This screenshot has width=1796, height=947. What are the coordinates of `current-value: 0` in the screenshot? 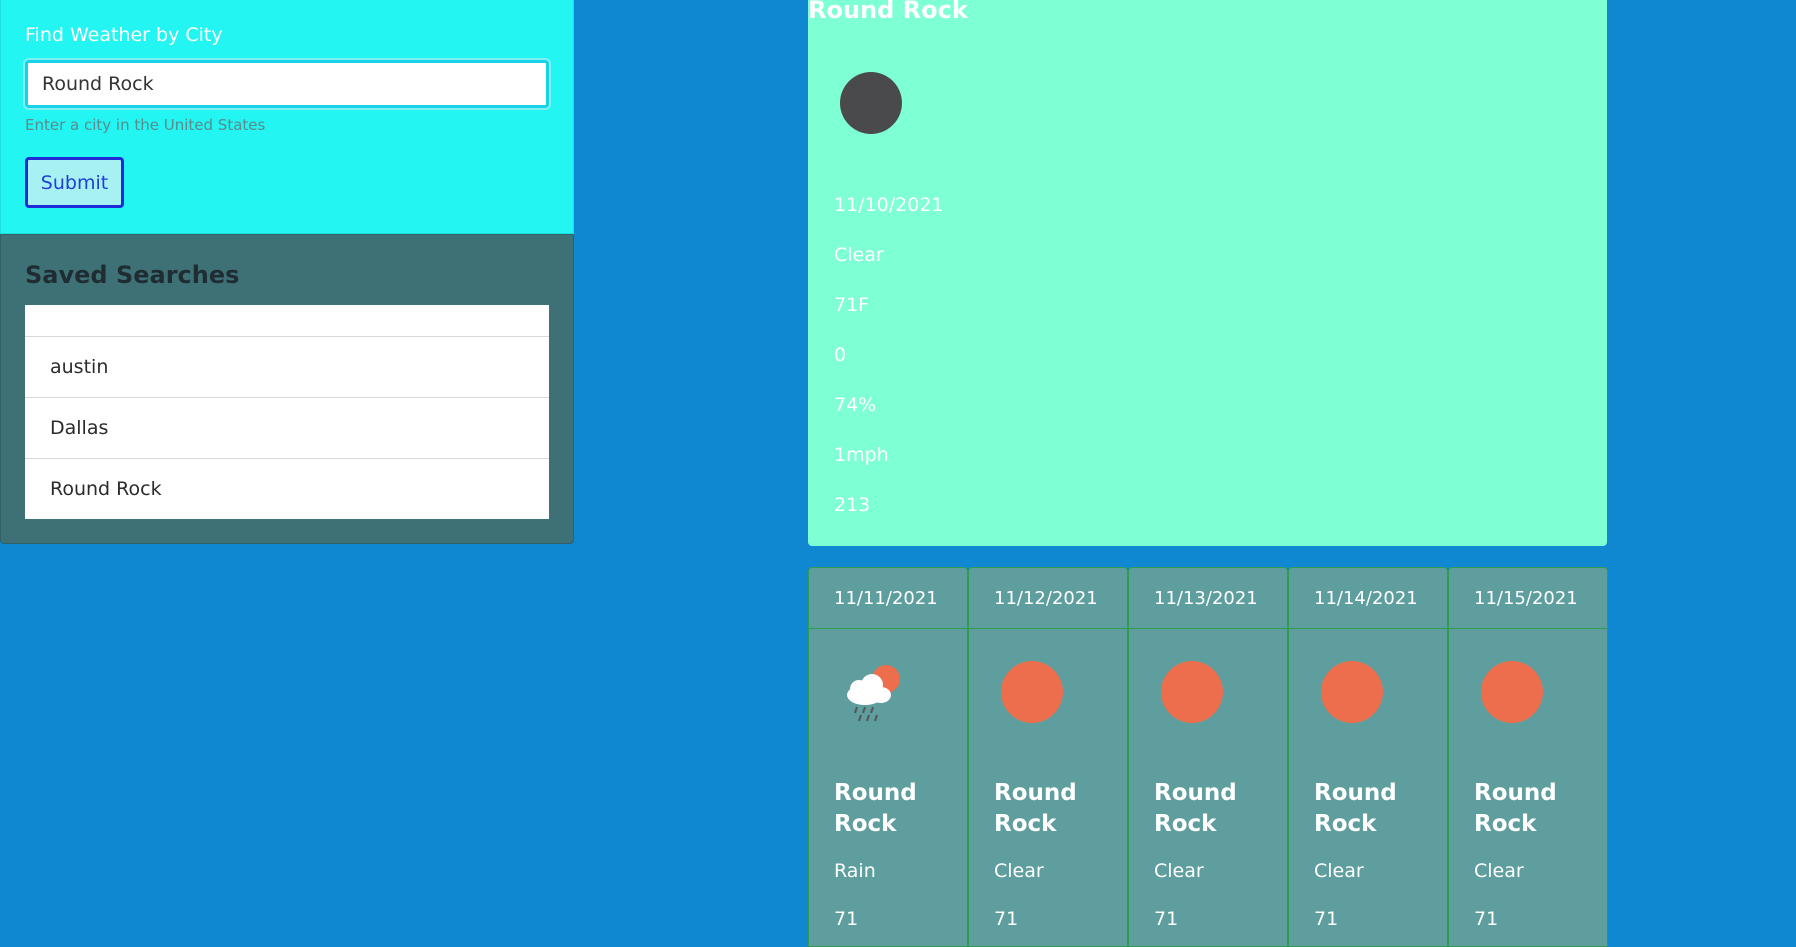 It's located at (840, 355).